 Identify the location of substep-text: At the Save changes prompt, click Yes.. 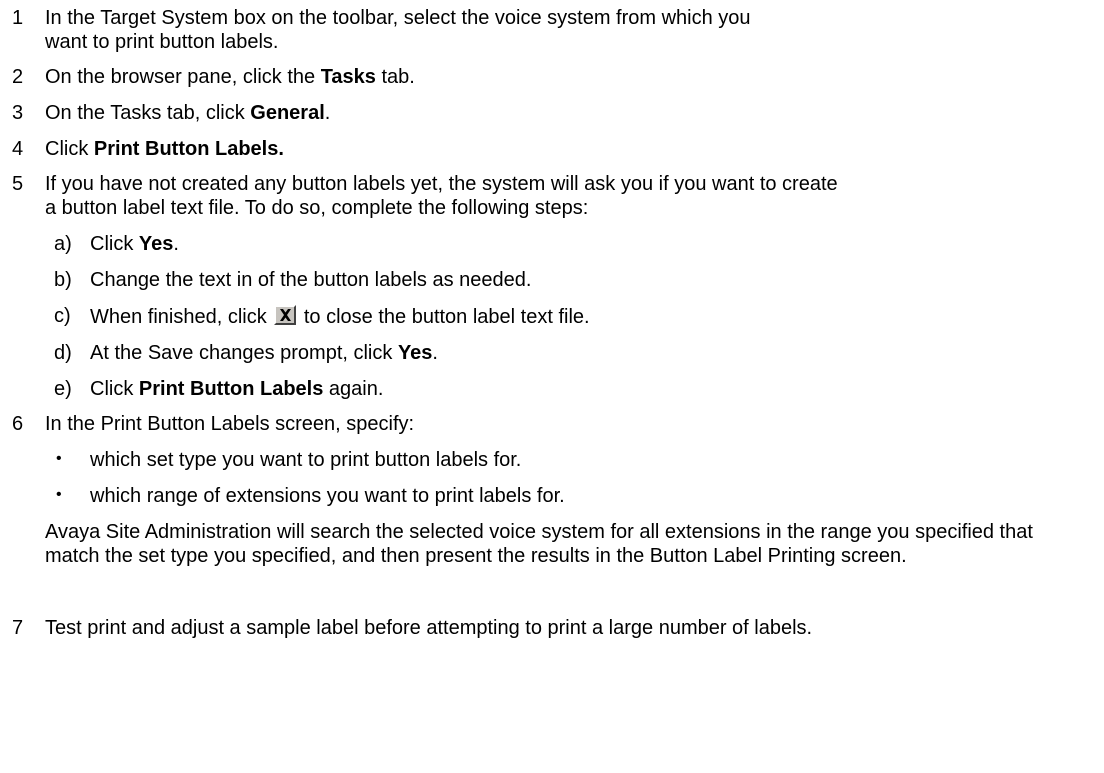
(264, 353).